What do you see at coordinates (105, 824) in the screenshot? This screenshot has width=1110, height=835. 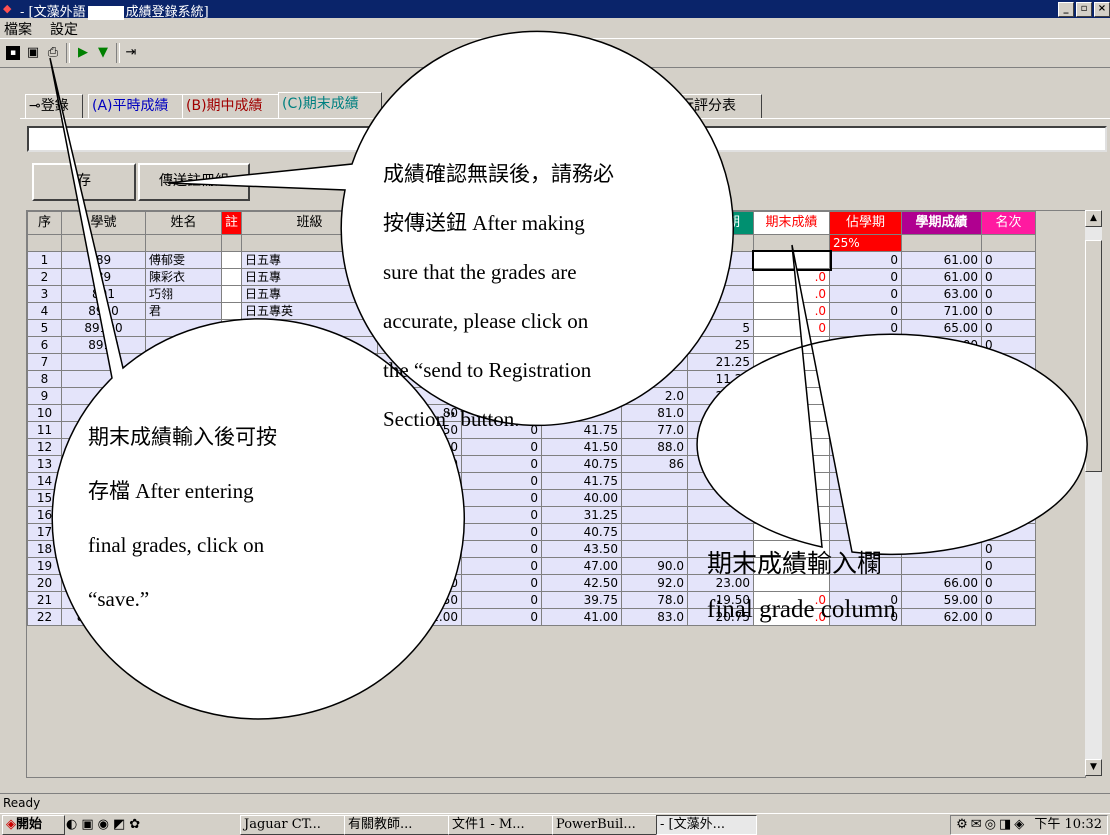 I see `quick-launch-icons: ◐▣◉◩✿` at bounding box center [105, 824].